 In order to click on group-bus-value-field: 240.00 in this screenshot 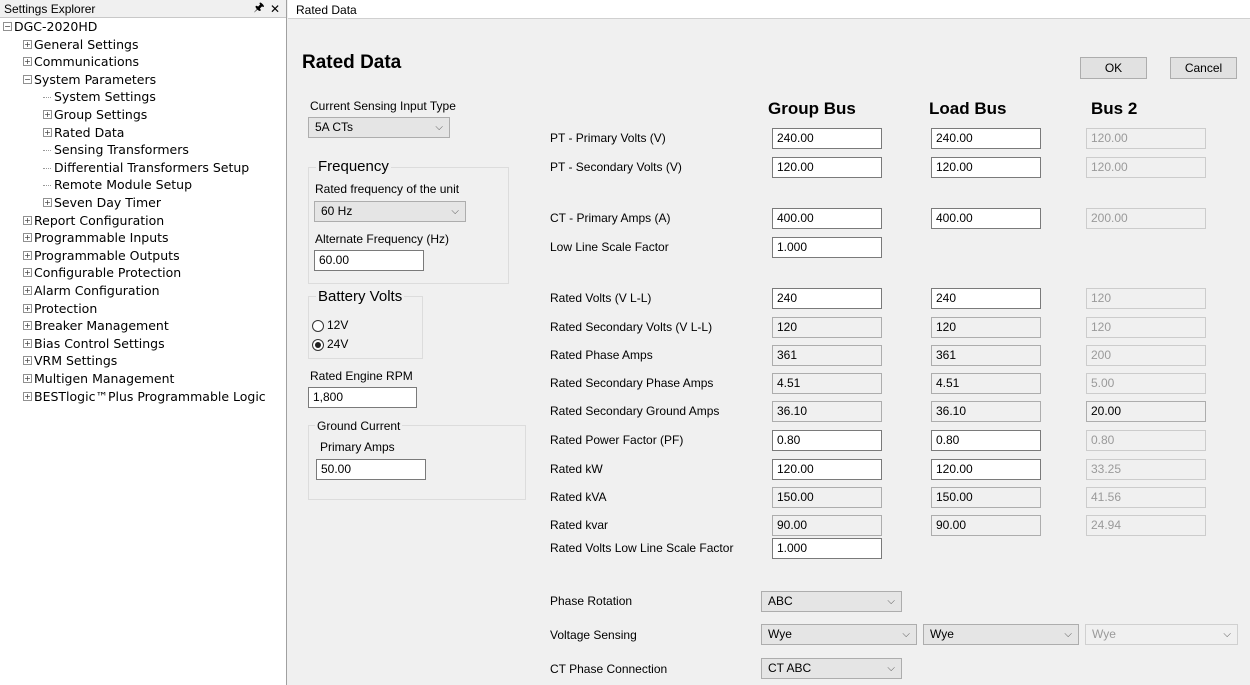, I will do `click(827, 138)`.